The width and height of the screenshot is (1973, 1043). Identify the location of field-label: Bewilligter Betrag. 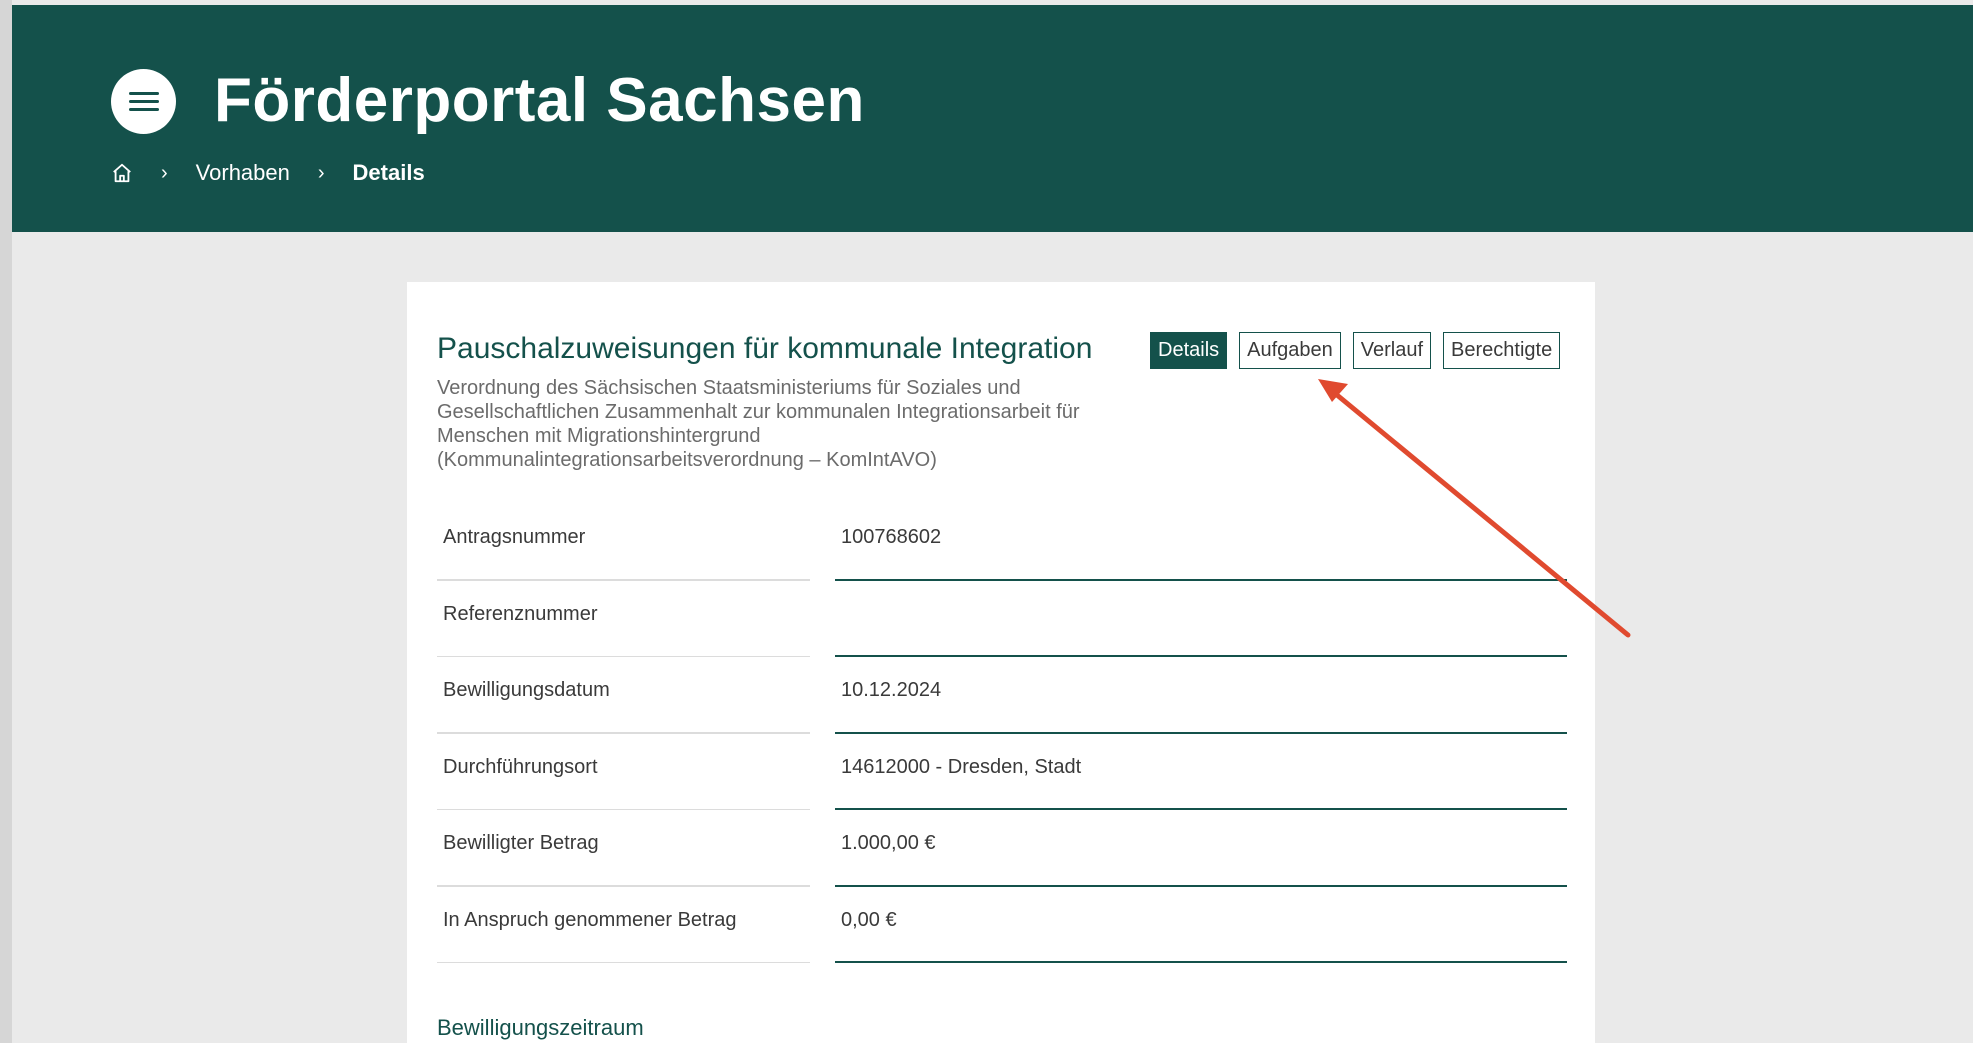
(521, 843).